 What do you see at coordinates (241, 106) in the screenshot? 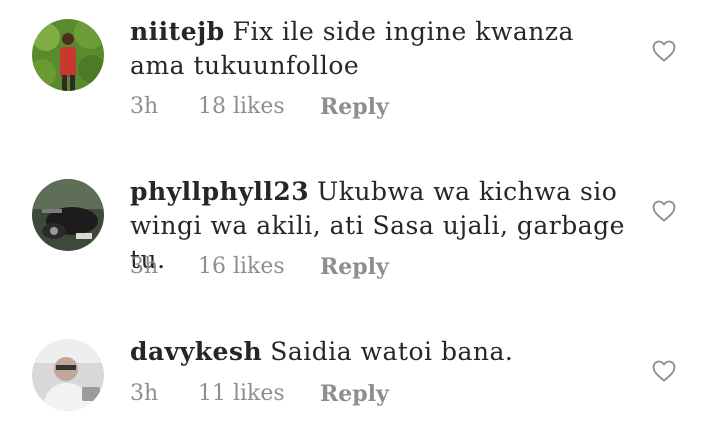
I see `comment-likes: 18 likes` at bounding box center [241, 106].